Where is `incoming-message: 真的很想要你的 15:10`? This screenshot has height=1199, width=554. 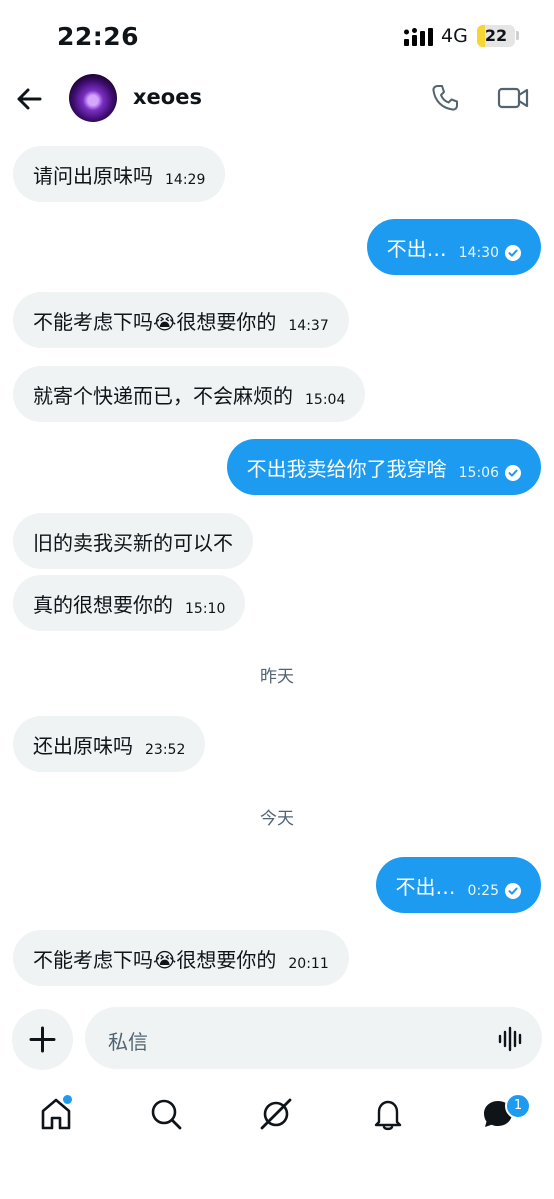
incoming-message: 真的很想要你的 15:10 is located at coordinates (129, 603).